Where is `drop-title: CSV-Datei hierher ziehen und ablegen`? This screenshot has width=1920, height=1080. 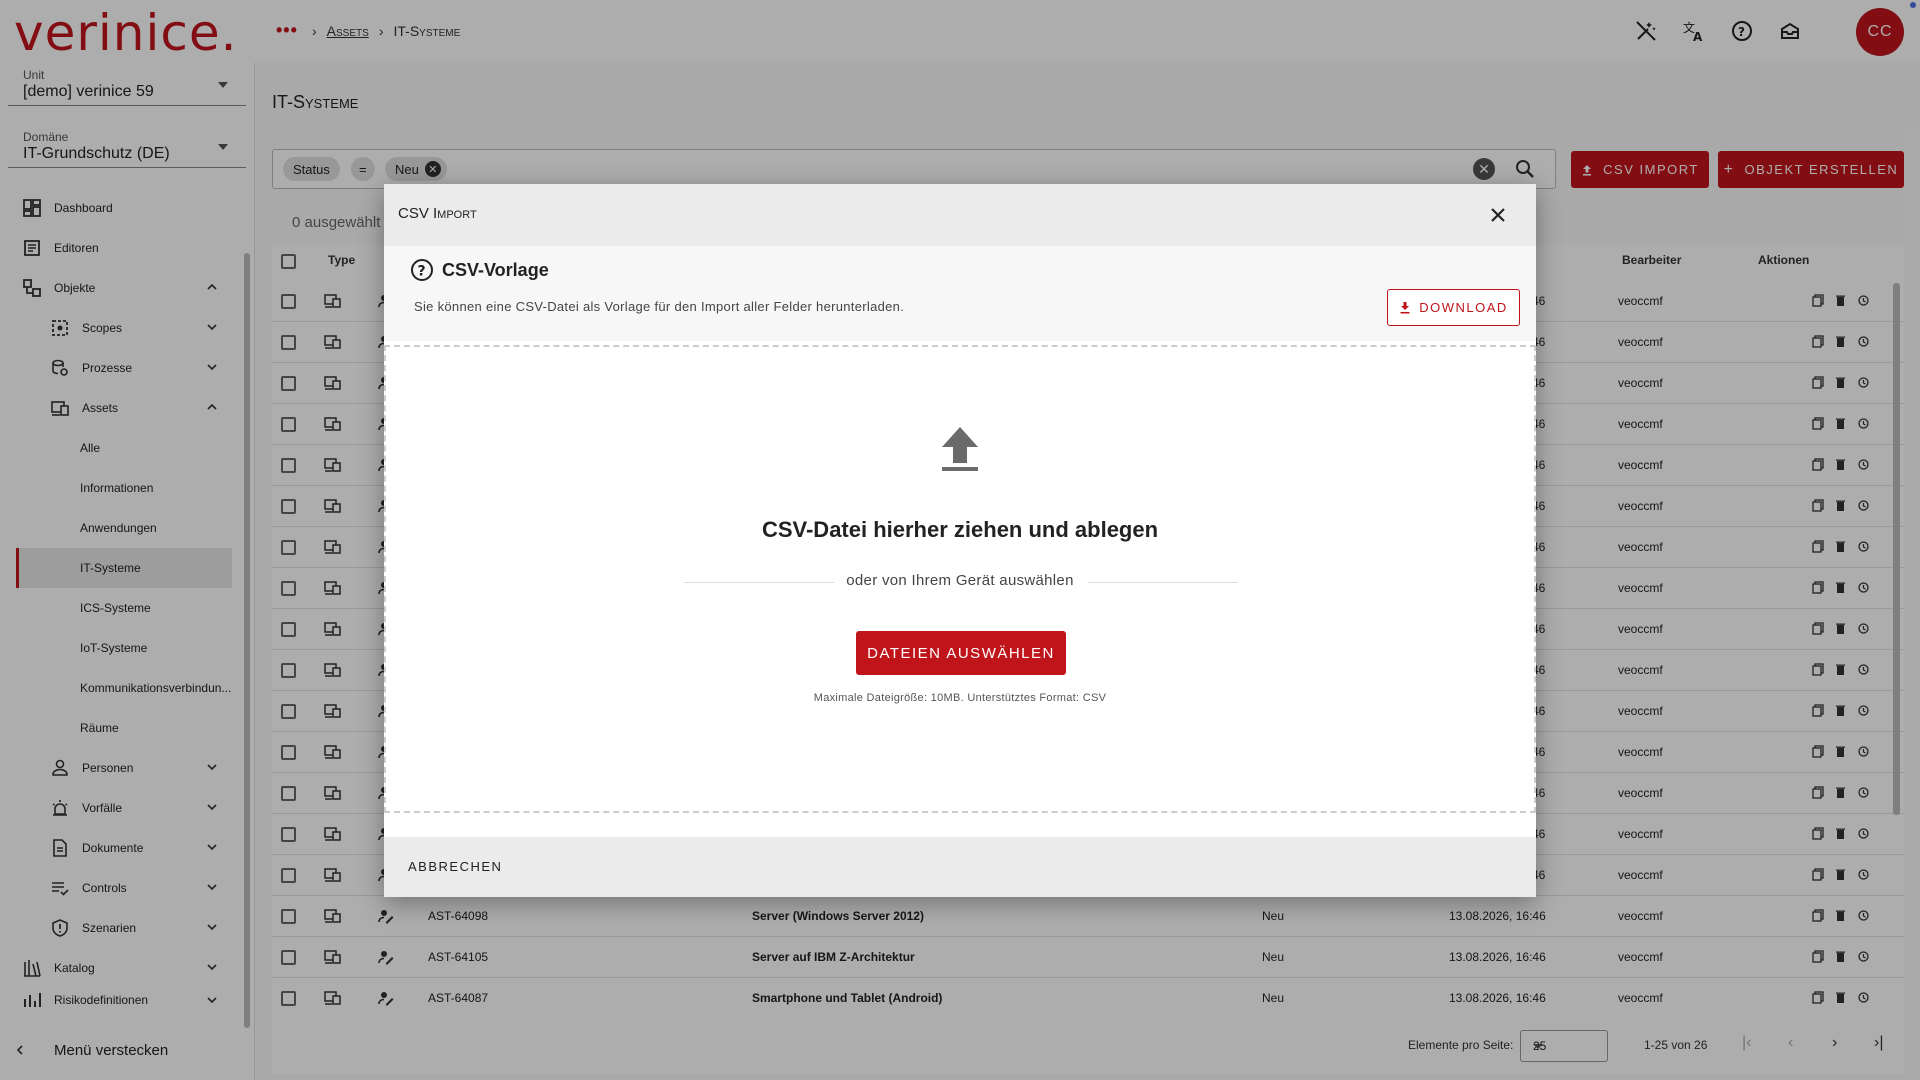
drop-title: CSV-Datei hierher ziehen und ablegen is located at coordinates (960, 529).